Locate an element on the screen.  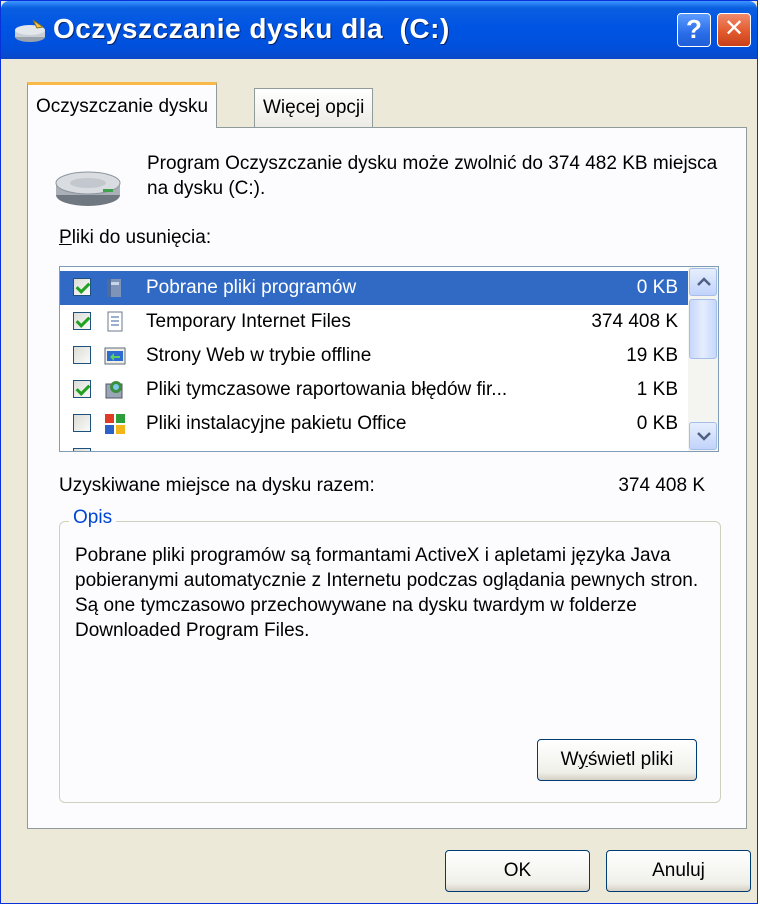
view-files-accesskey: y is located at coordinates (583, 759).